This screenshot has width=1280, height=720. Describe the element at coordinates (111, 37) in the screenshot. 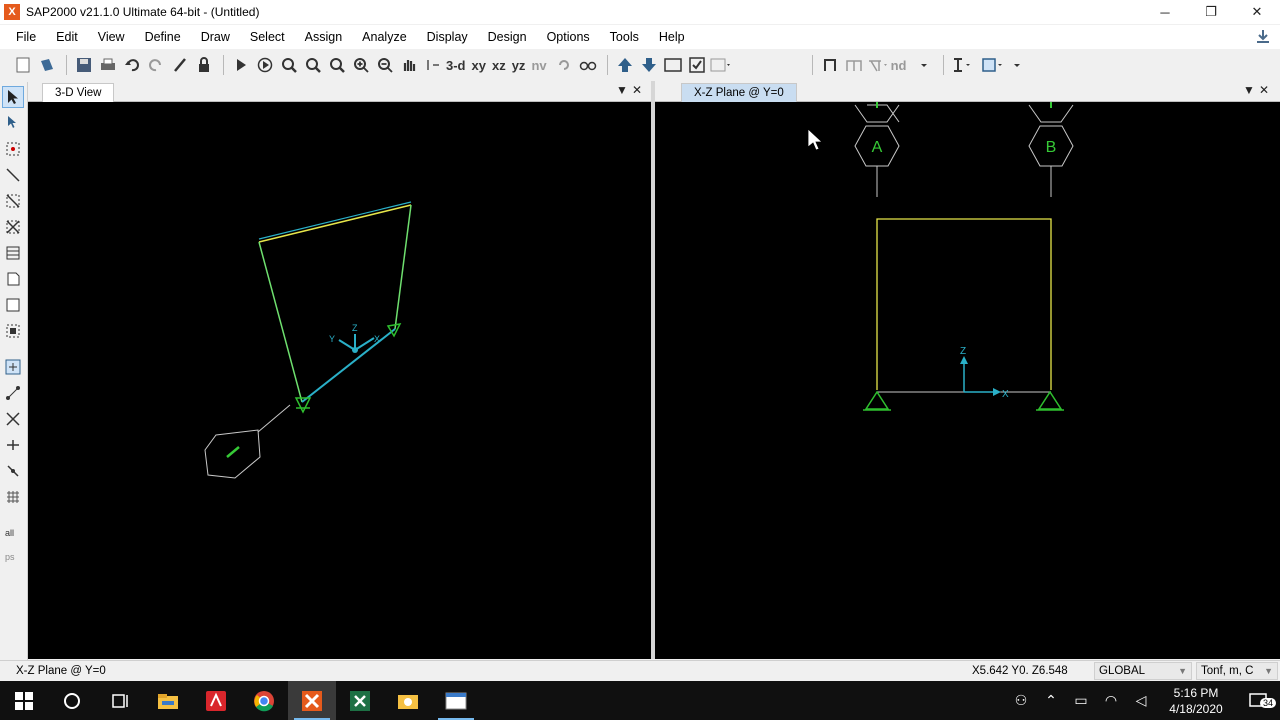

I see `menu-view: View` at that location.